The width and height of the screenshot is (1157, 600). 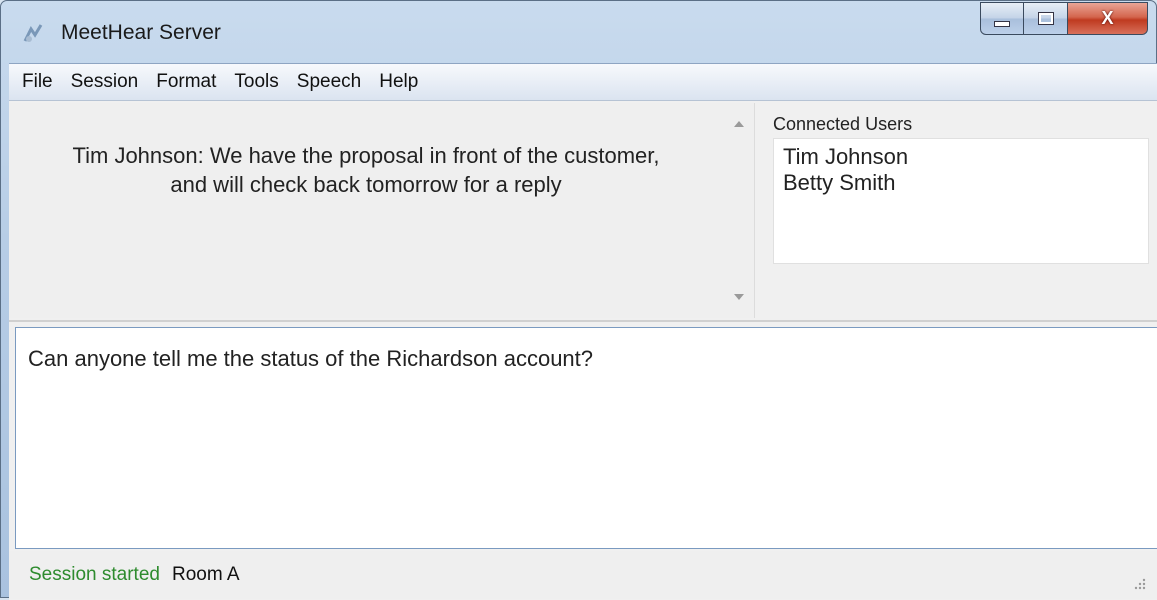 What do you see at coordinates (256, 82) in the screenshot?
I see `menu-tools: Tools` at bounding box center [256, 82].